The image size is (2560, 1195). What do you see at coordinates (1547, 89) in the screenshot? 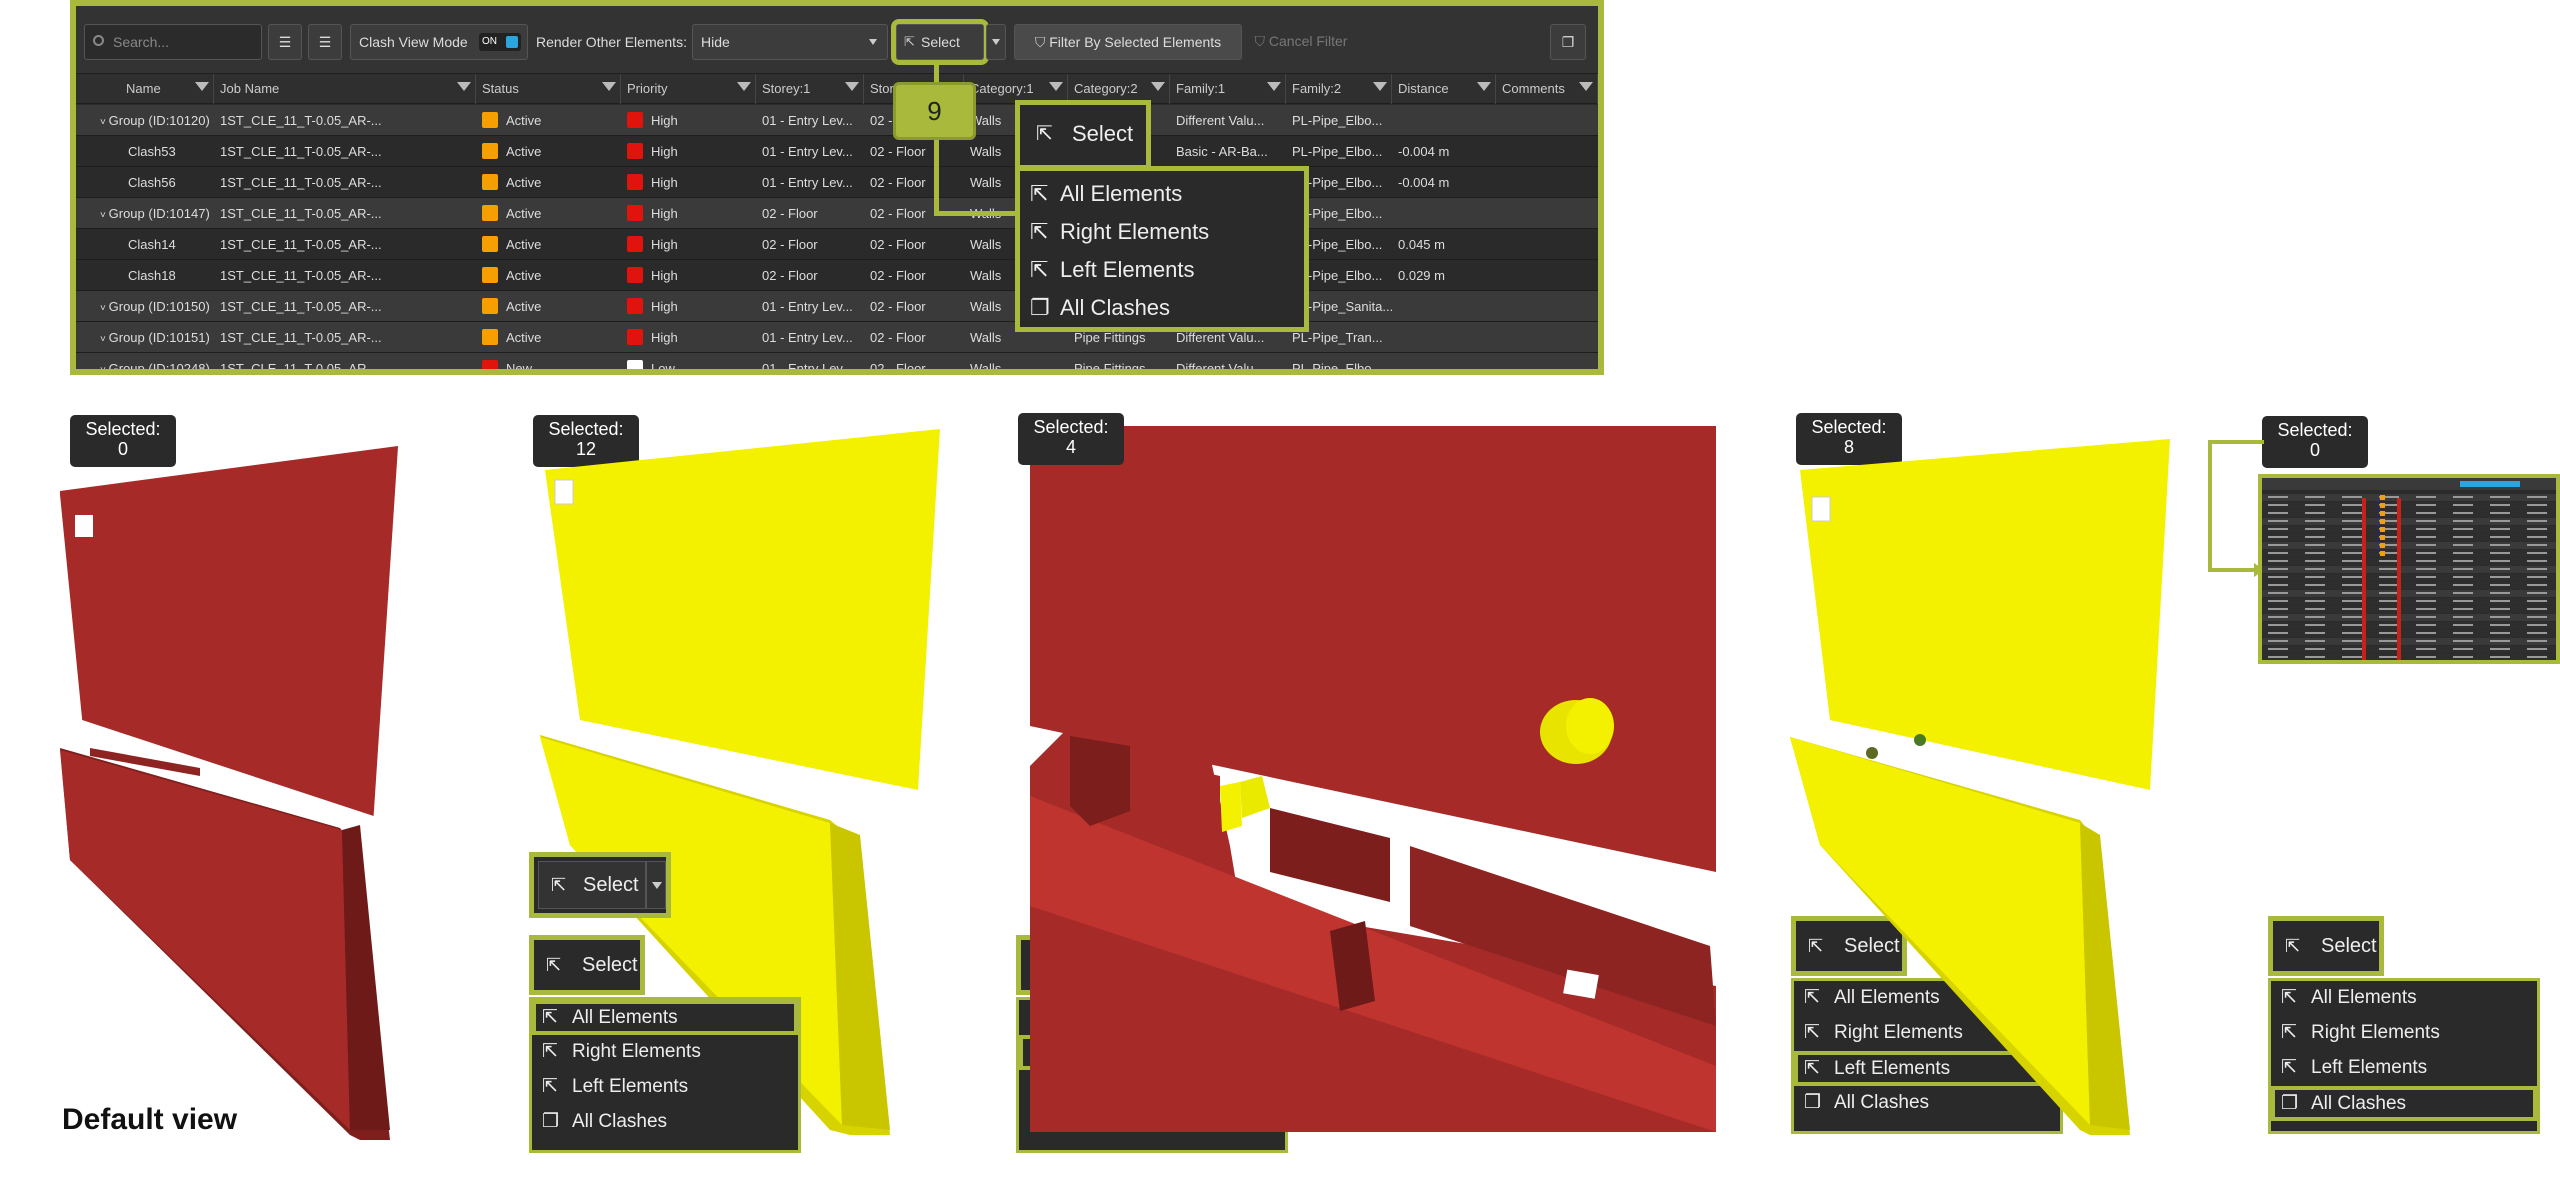
I see `column-header: Comments` at bounding box center [1547, 89].